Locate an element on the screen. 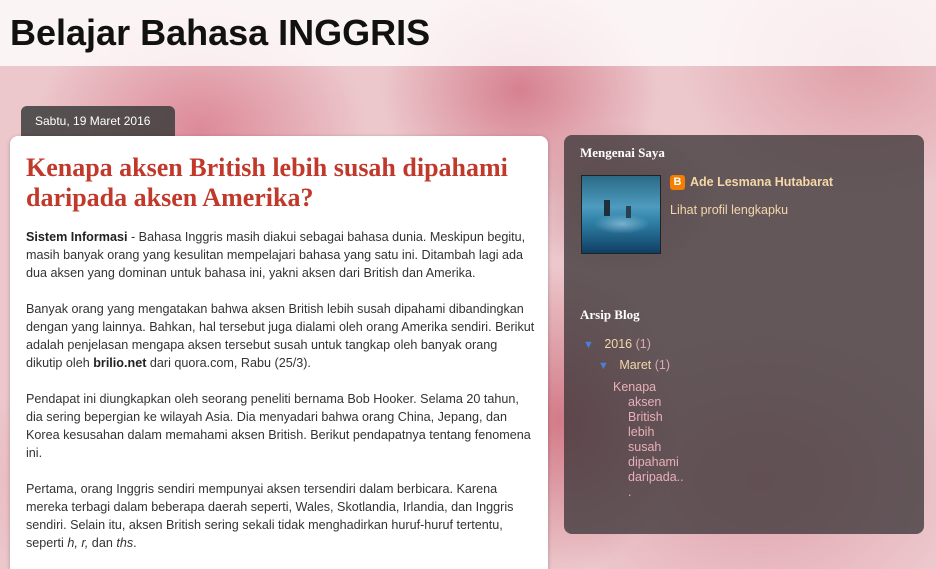 This screenshot has height=569, width=936. blogger-icon: B is located at coordinates (677, 182).